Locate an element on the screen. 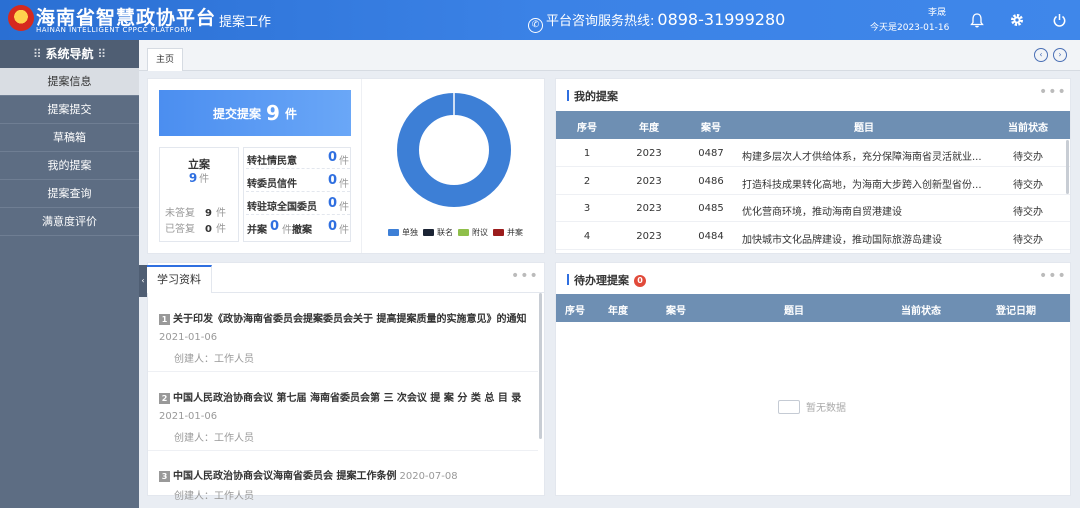  tab-study-materials: 学习资料 is located at coordinates (179, 279).